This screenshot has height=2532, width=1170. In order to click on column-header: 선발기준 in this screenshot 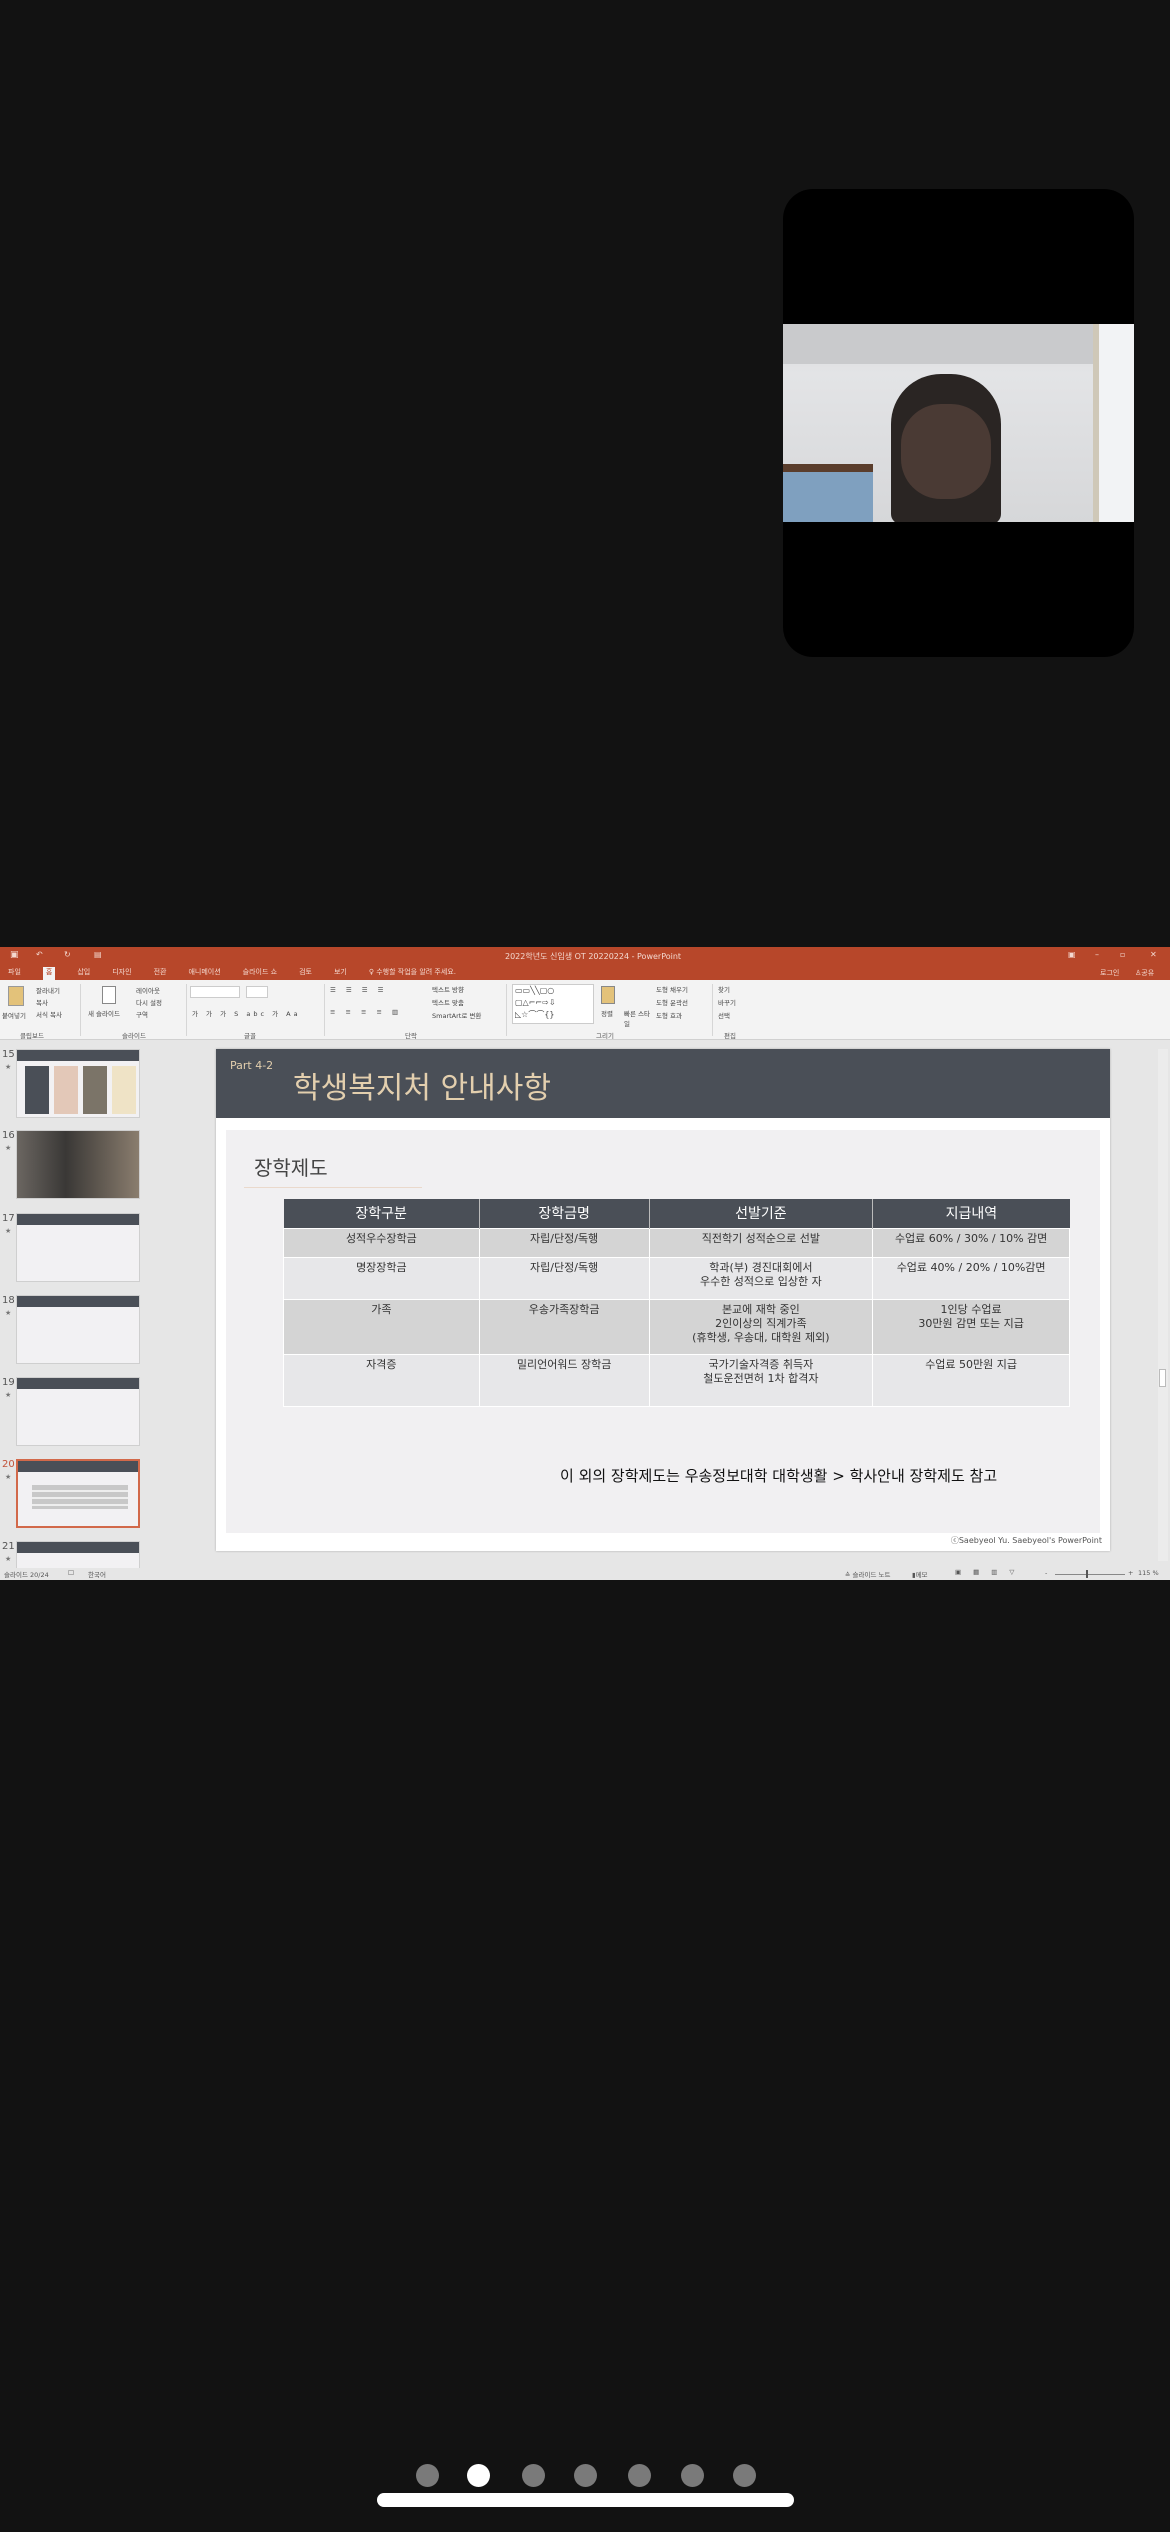, I will do `click(761, 1213)`.